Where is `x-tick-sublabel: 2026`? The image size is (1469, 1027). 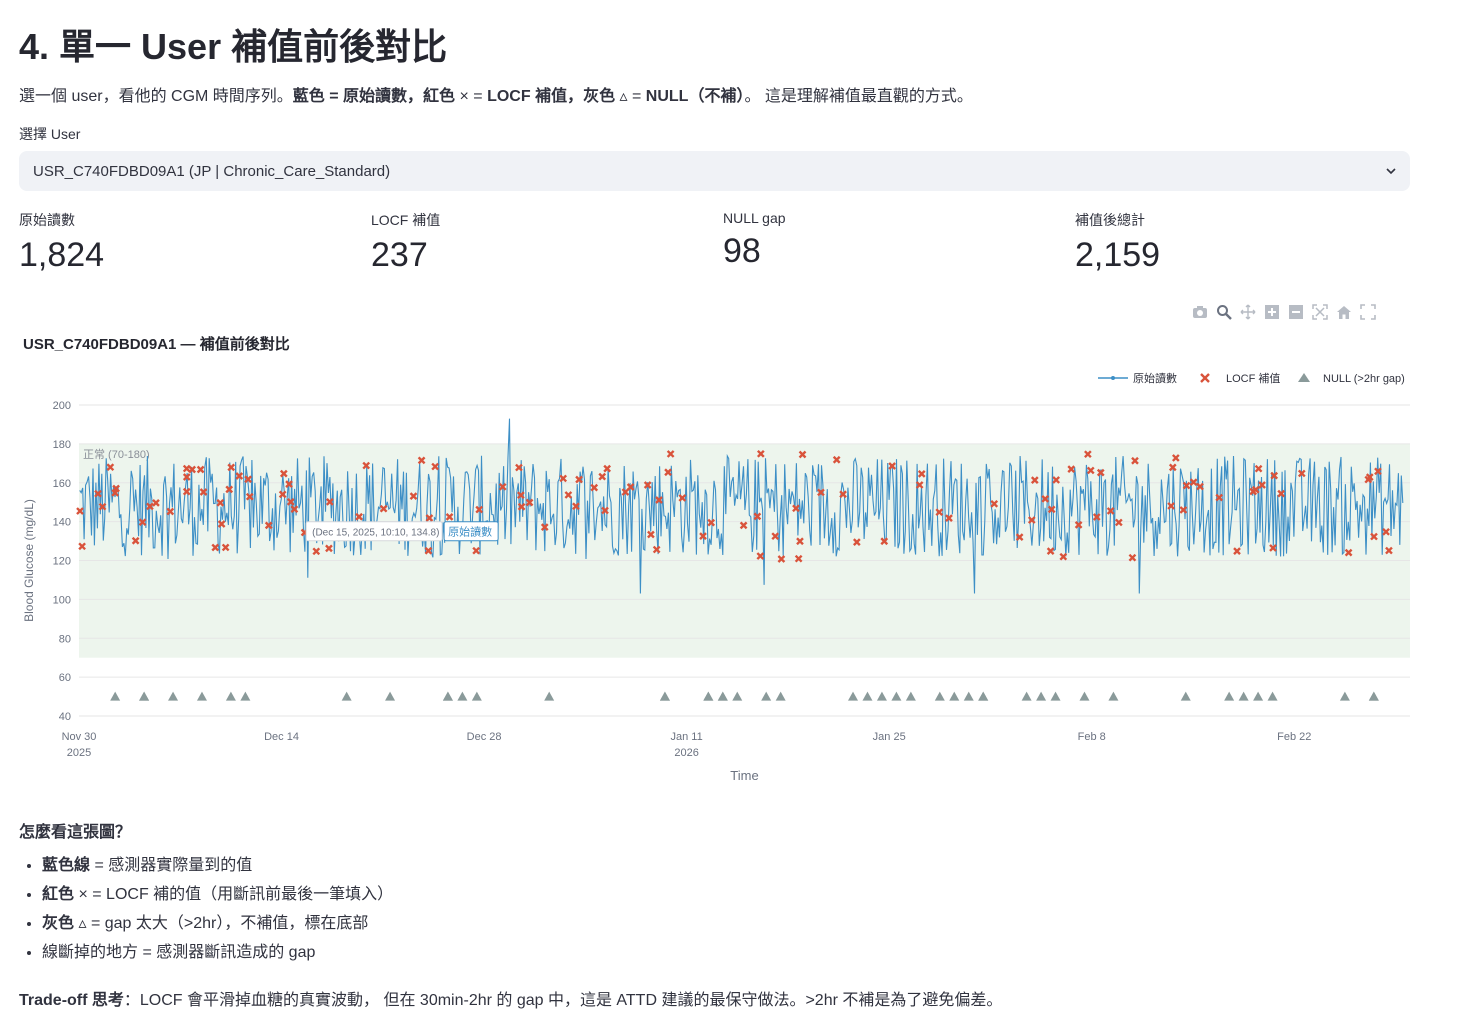 x-tick-sublabel: 2026 is located at coordinates (686, 753).